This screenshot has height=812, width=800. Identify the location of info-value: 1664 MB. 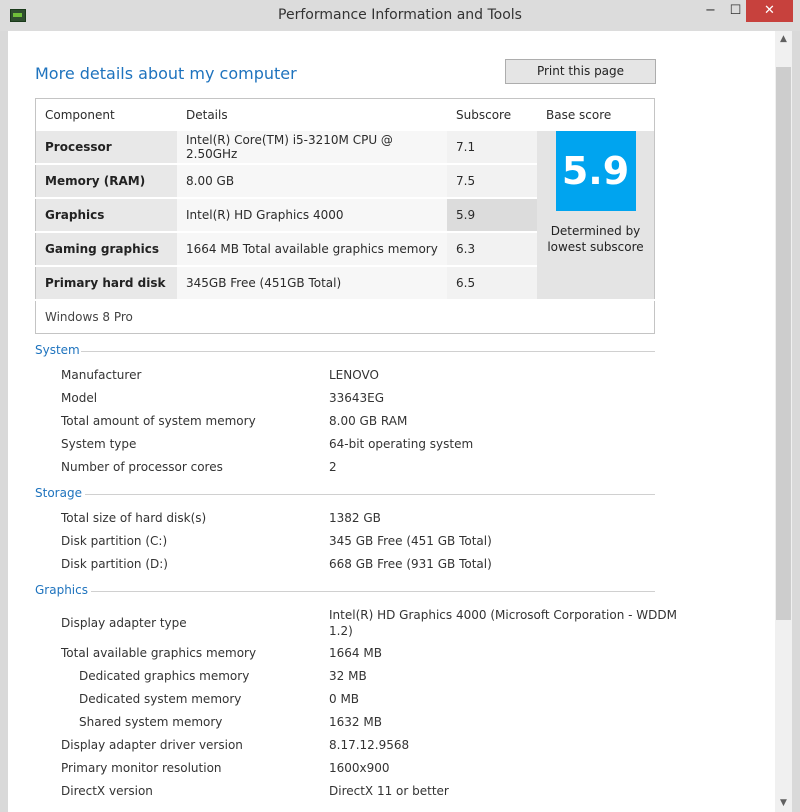
(355, 653).